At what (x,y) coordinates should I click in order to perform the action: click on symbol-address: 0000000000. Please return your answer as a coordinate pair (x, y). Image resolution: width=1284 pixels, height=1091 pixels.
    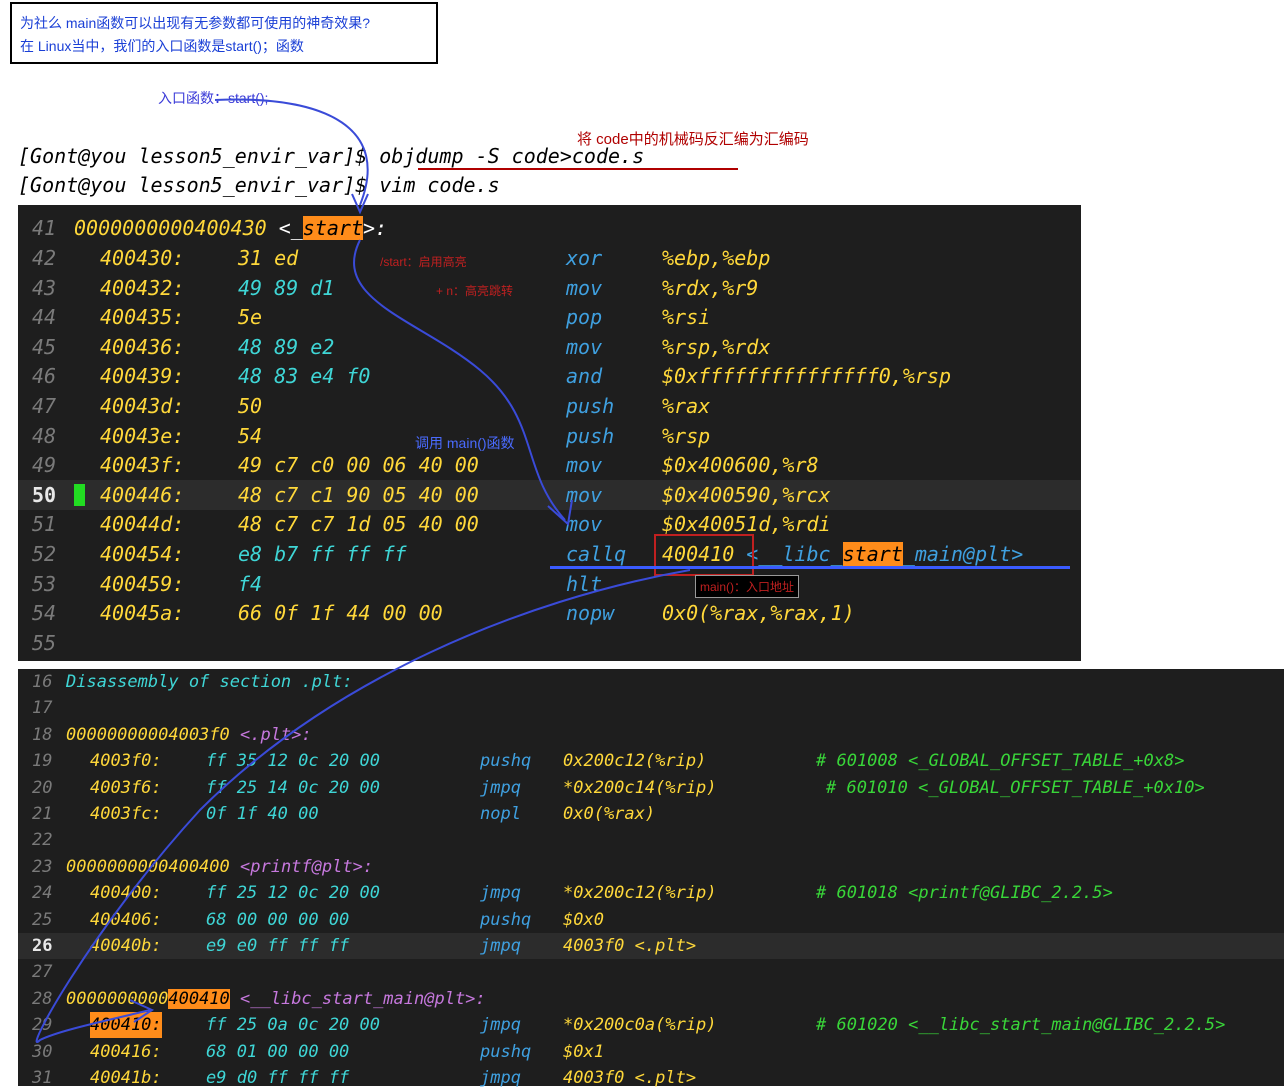
    Looking at the image, I should click on (117, 998).